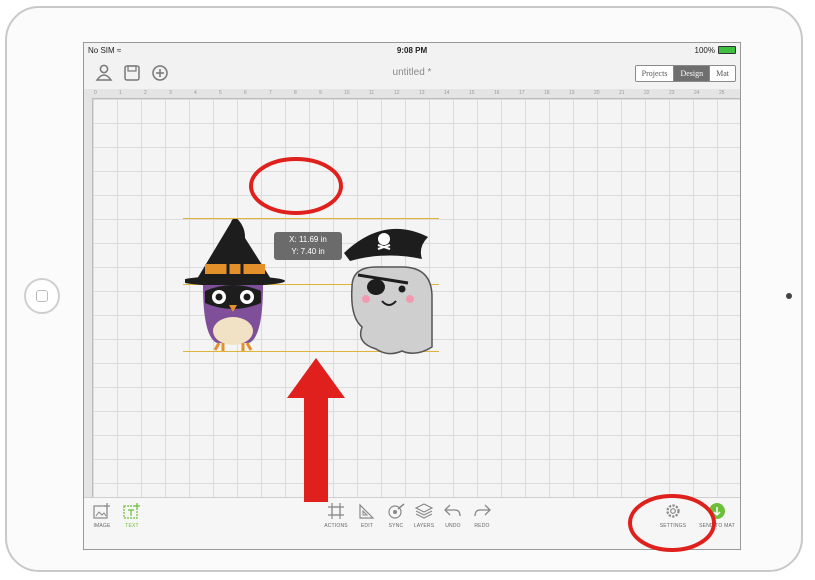 The height and width of the screenshot is (580, 815). What do you see at coordinates (170, 93) in the screenshot?
I see `ruler-tick-label: 3` at bounding box center [170, 93].